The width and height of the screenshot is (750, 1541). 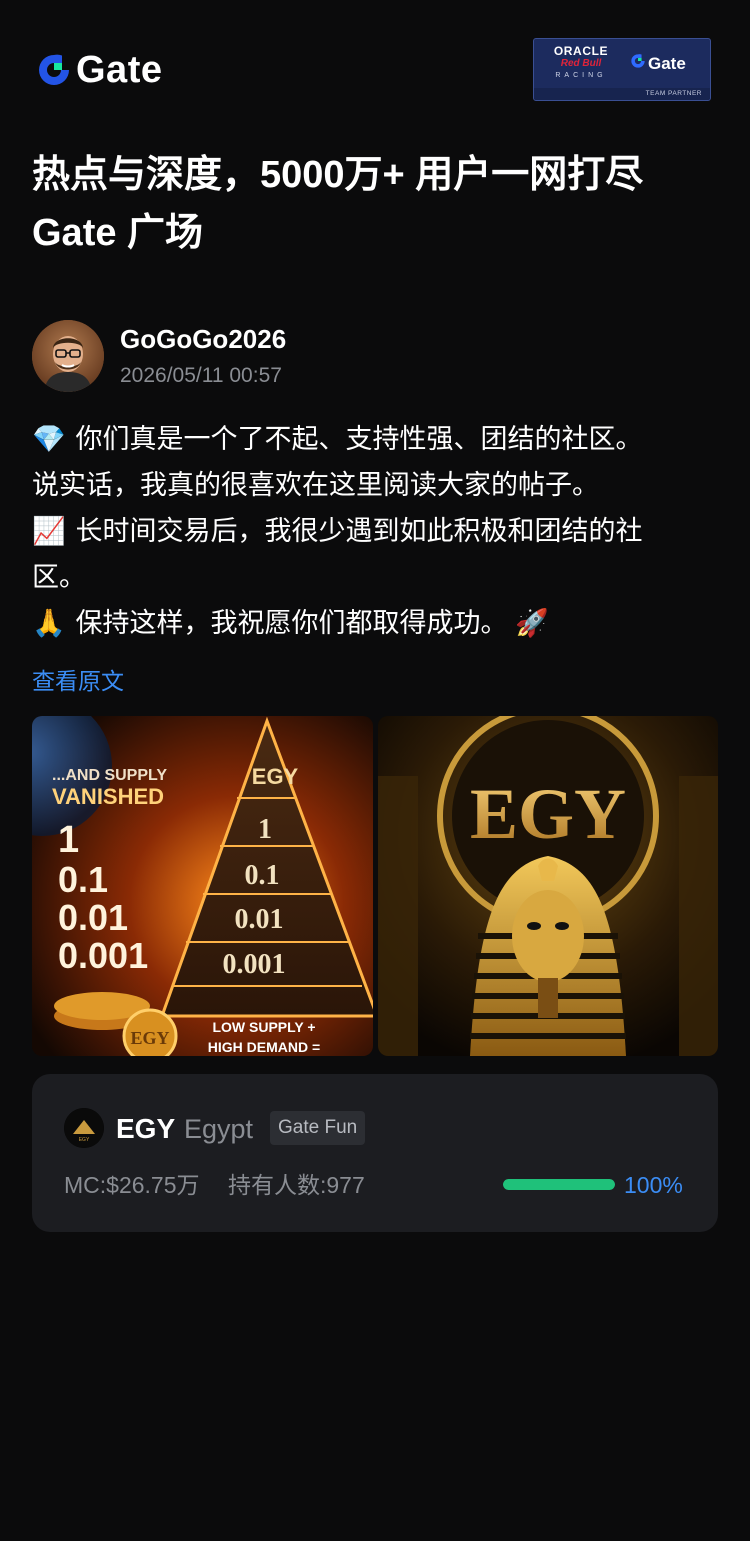 I want to click on left-value: 0.1, so click(x=83, y=879).